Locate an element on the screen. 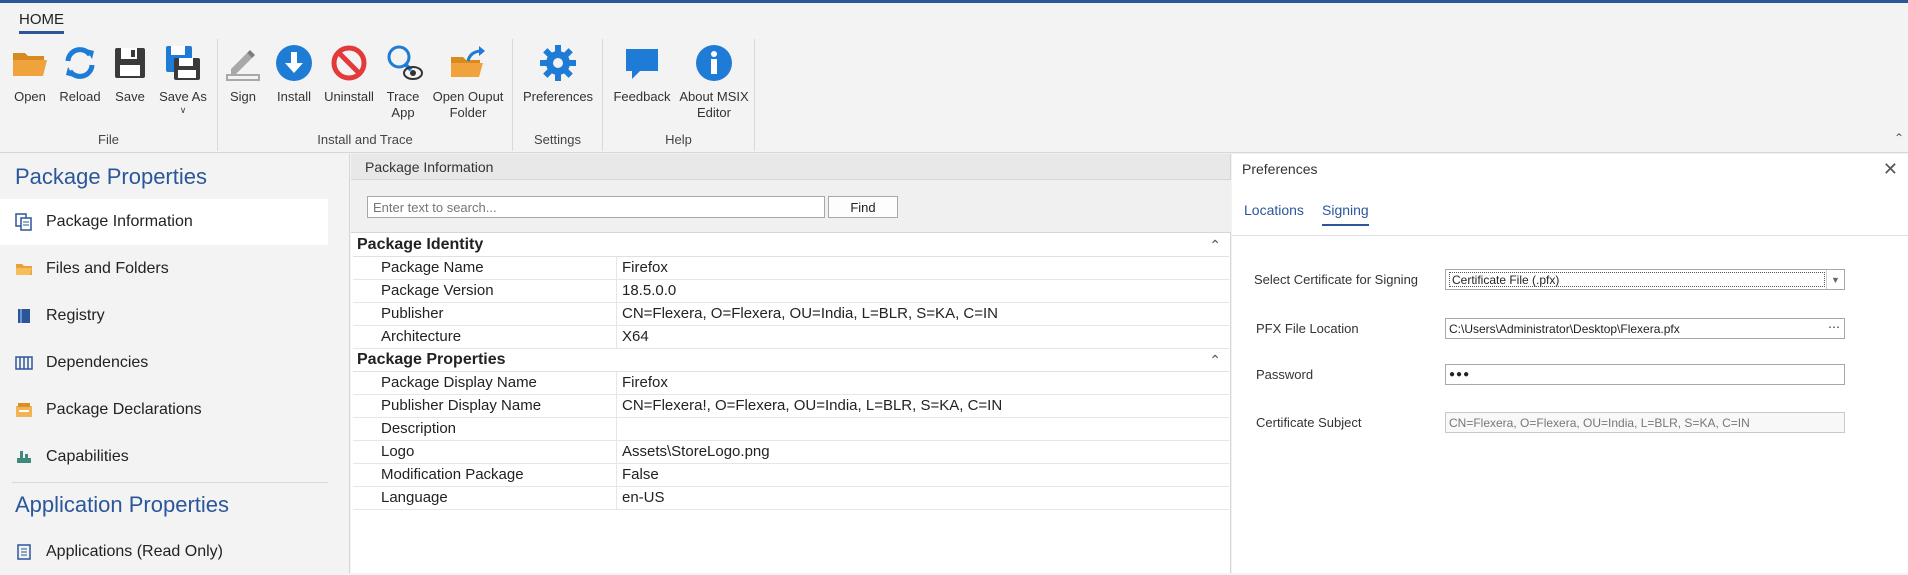 The height and width of the screenshot is (575, 1908). info-icon is located at coordinates (714, 63).